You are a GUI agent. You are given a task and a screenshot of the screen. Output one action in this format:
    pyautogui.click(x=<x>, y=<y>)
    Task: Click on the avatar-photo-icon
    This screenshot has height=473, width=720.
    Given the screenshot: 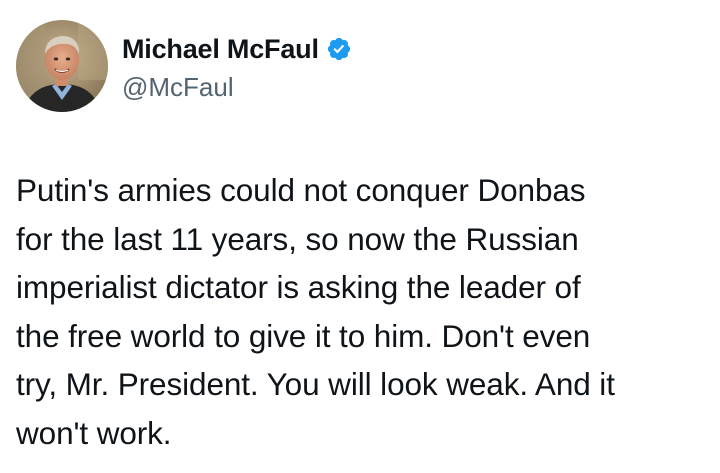 What is the action you would take?
    pyautogui.click(x=62, y=66)
    